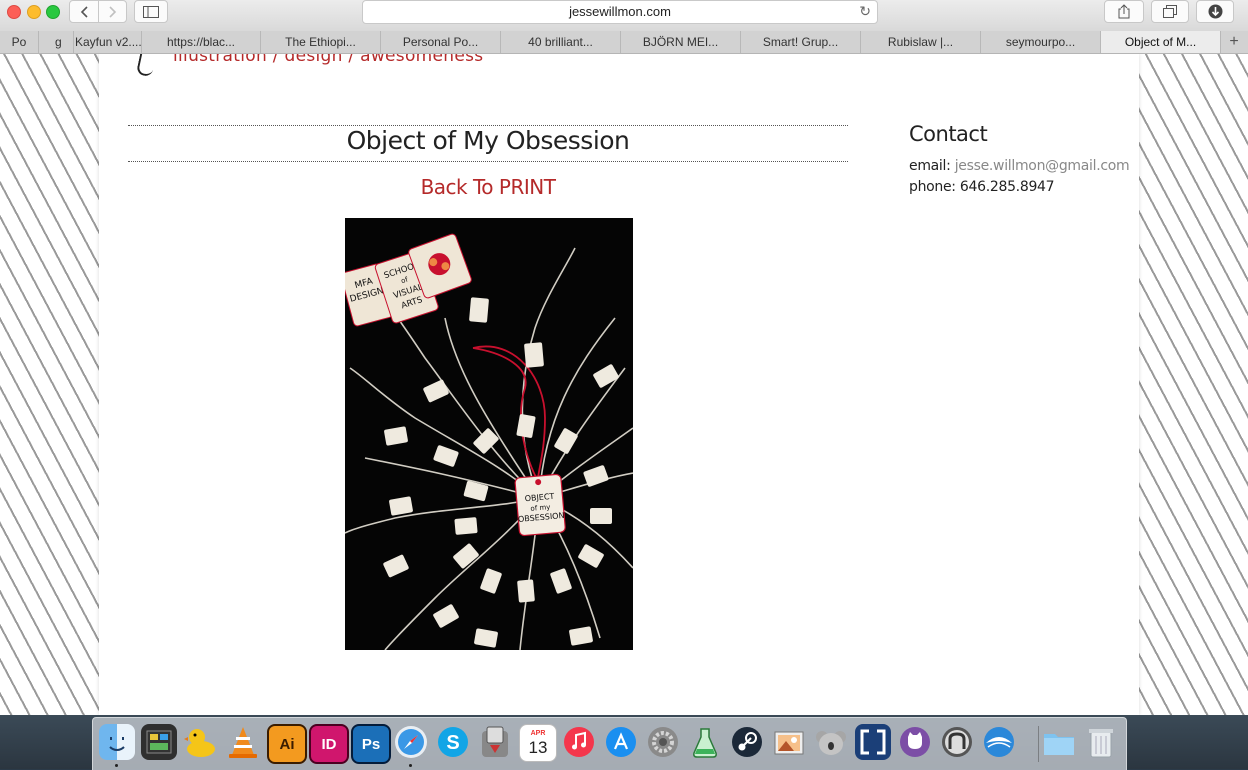  I want to click on trash-icon, so click(1101, 742).